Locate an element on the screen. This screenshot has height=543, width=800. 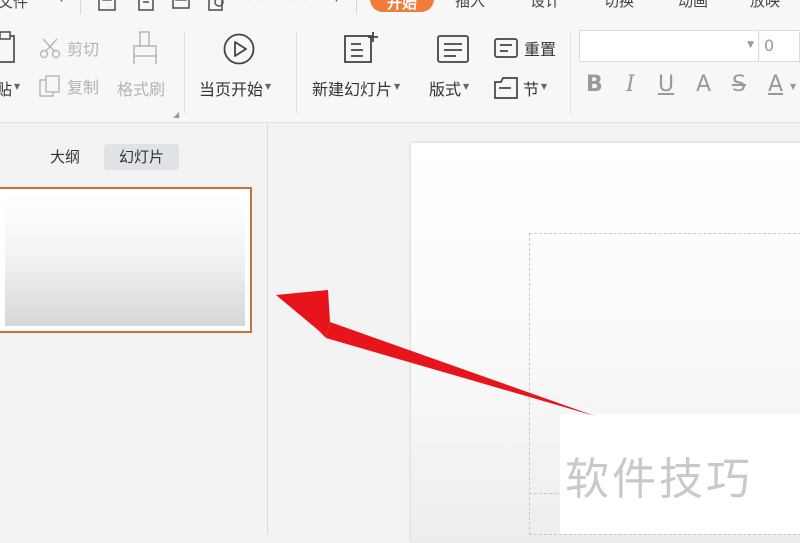
new-slide-label: 新建幻灯片 is located at coordinates (352, 89).